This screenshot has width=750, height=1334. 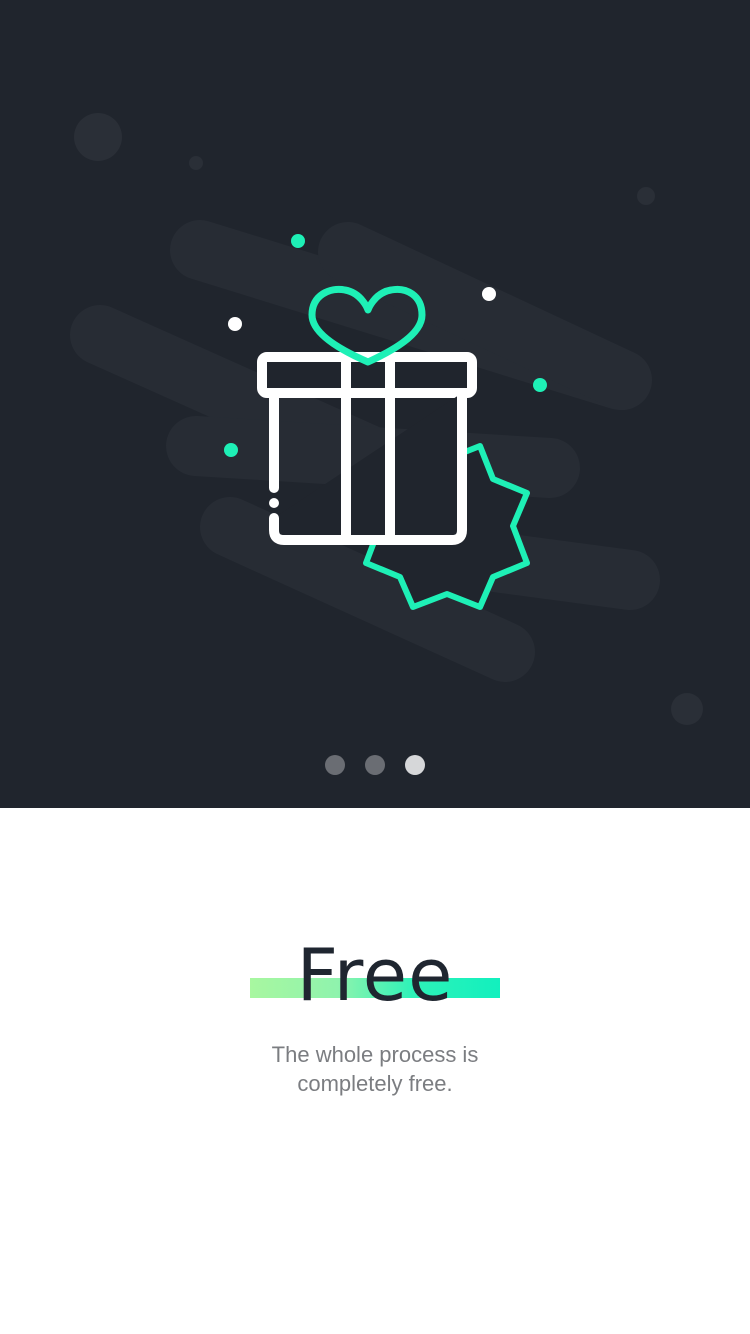 I want to click on subtitle-line-1: The whole process is, so click(x=375, y=1054).